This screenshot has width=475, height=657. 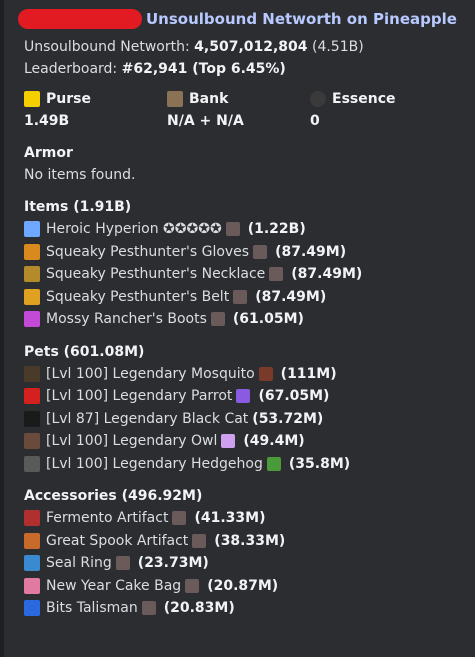 I want to click on seal-ring-icon, so click(x=32, y=563).